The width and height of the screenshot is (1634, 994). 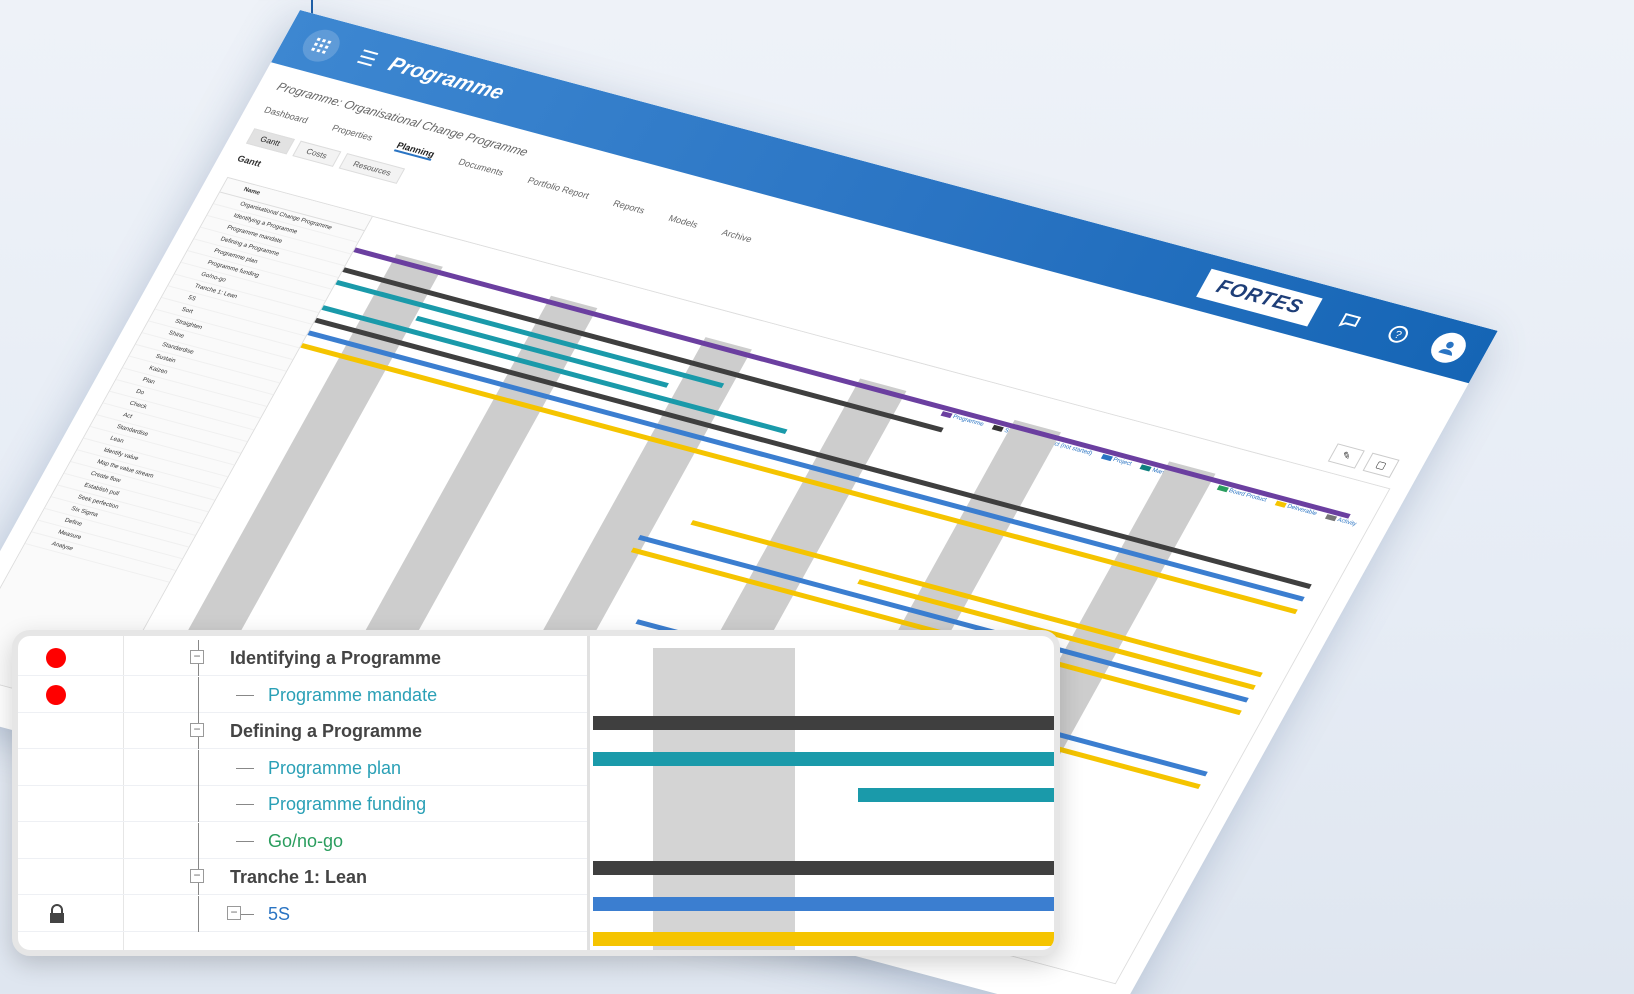 What do you see at coordinates (306, 840) in the screenshot?
I see `zoomed-row-label: Go/no-go` at bounding box center [306, 840].